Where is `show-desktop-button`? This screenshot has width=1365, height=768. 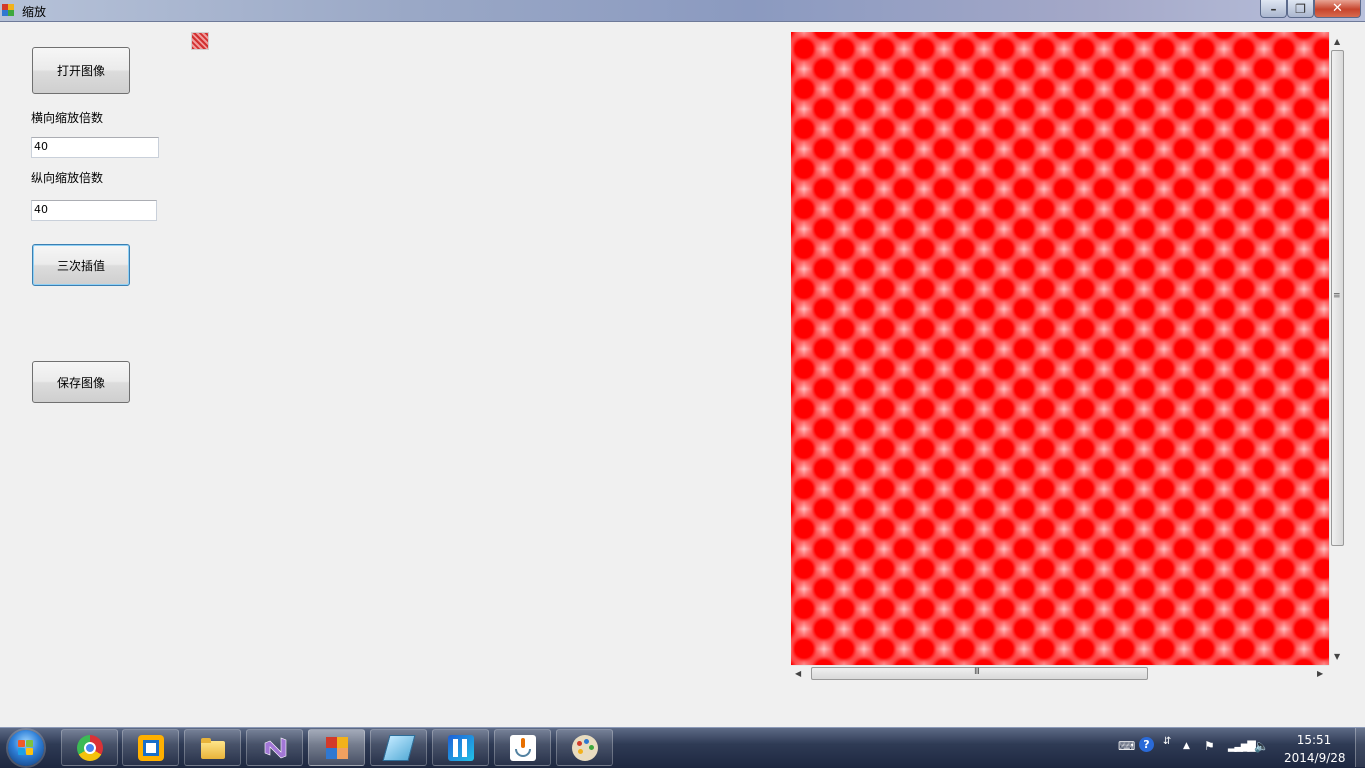 show-desktop-button is located at coordinates (1360, 747).